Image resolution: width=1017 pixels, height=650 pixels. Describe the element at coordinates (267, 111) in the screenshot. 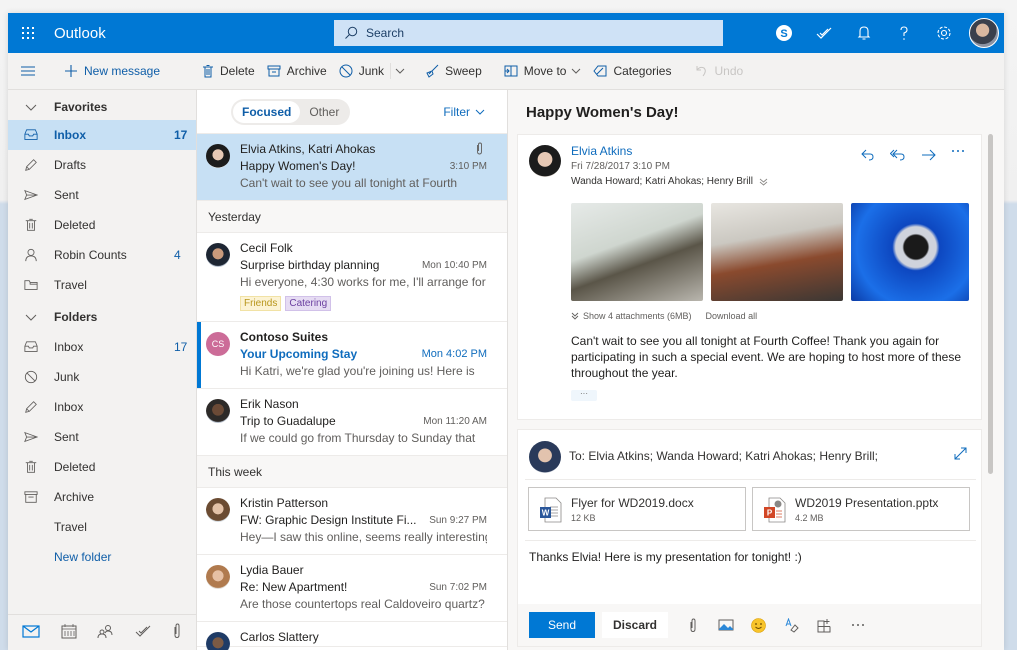

I see `tab-focused: Focused` at that location.